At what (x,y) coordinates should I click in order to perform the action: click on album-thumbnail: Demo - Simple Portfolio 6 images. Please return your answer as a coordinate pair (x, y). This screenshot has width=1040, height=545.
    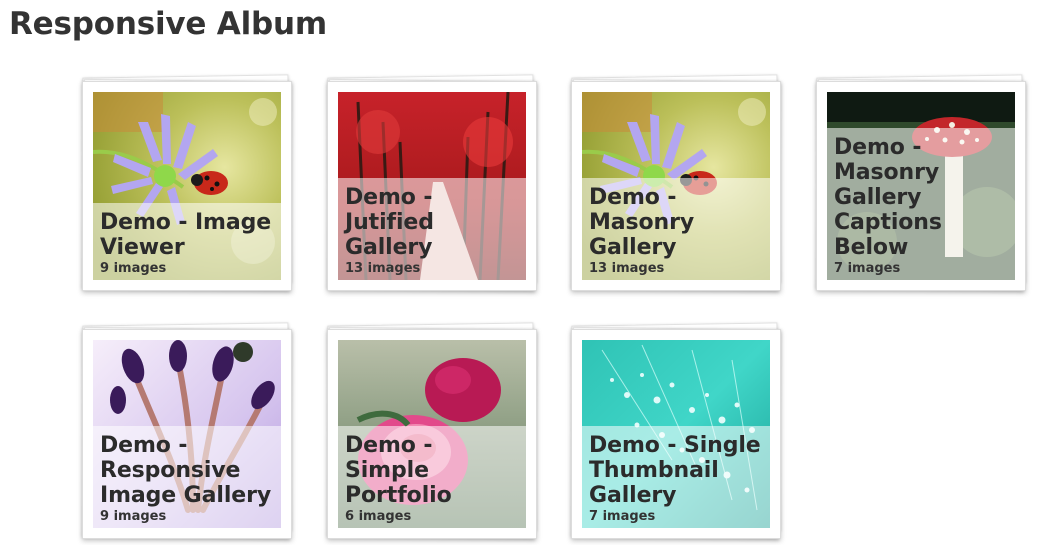
    Looking at the image, I should click on (432, 434).